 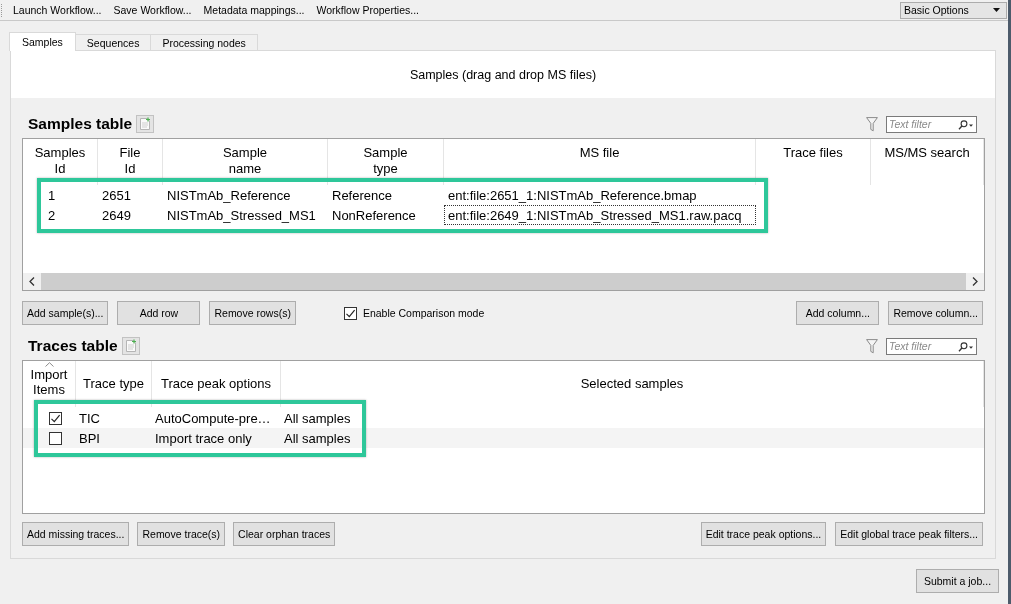 What do you see at coordinates (503, 438) in the screenshot?
I see `table-row: BPI Import trace only All samples` at bounding box center [503, 438].